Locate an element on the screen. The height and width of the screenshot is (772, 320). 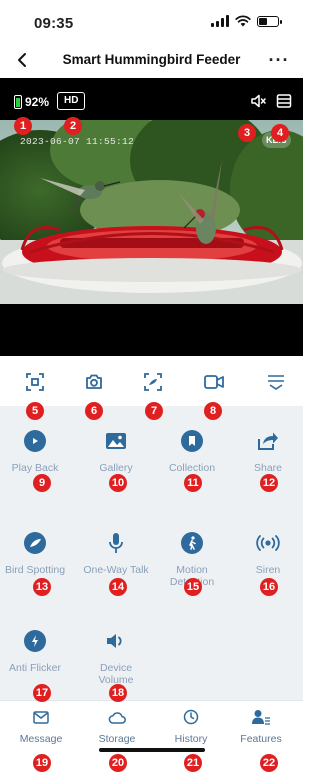
siren-icon is located at coordinates (268, 543).